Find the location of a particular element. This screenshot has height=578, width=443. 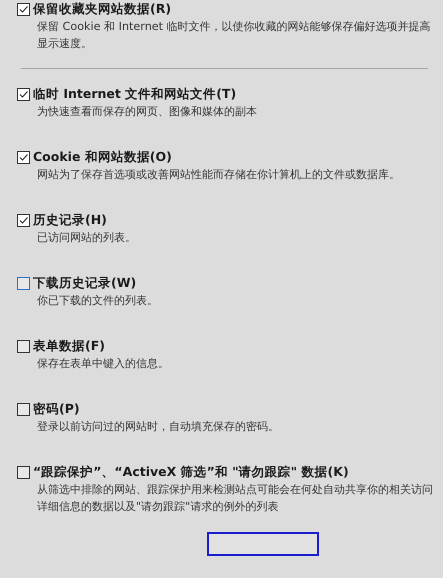

option-description: 为快速查看而保存的网页、图像和媒体的副本 is located at coordinates (147, 112).